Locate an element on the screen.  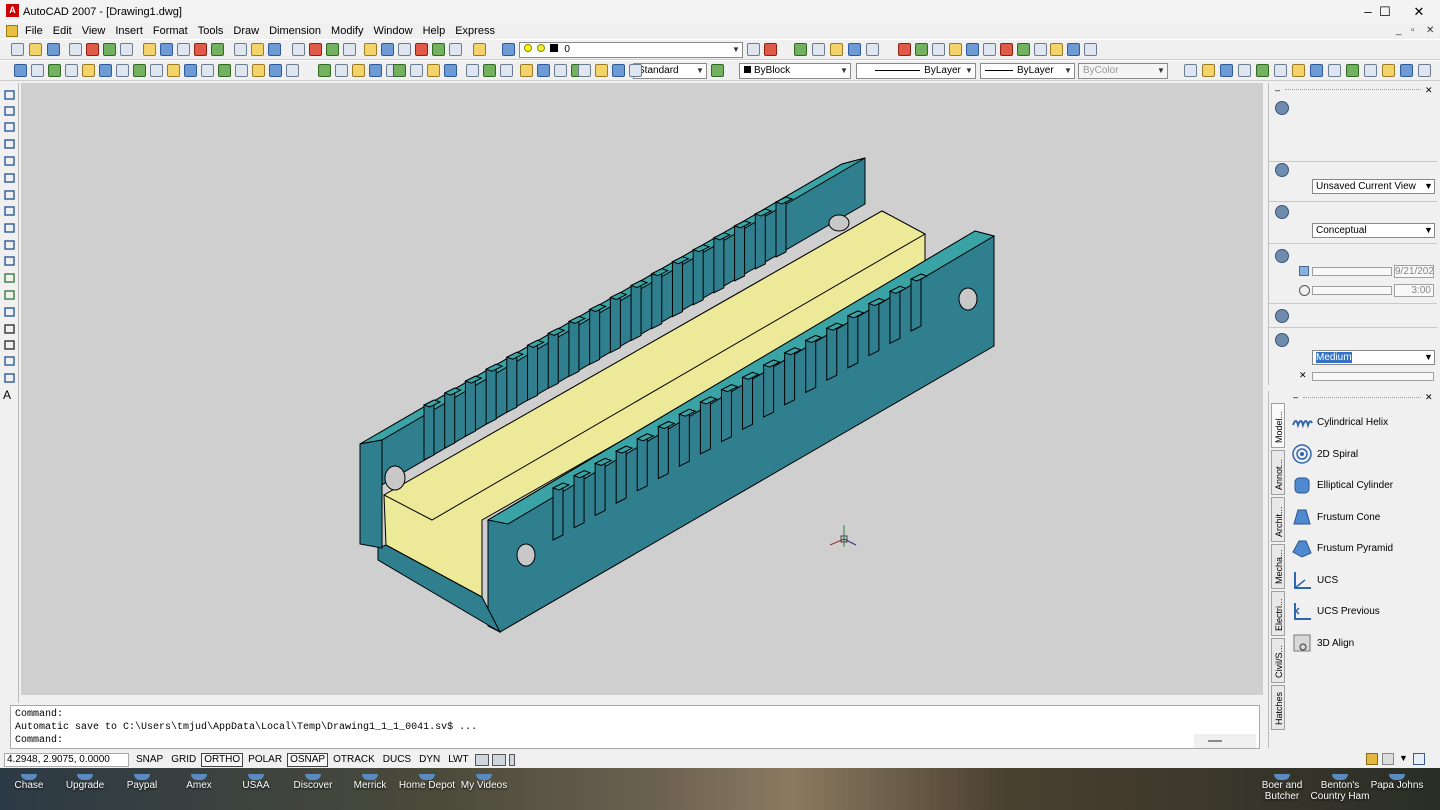
lwt-toggle: LWT is located at coordinates (458, 760).